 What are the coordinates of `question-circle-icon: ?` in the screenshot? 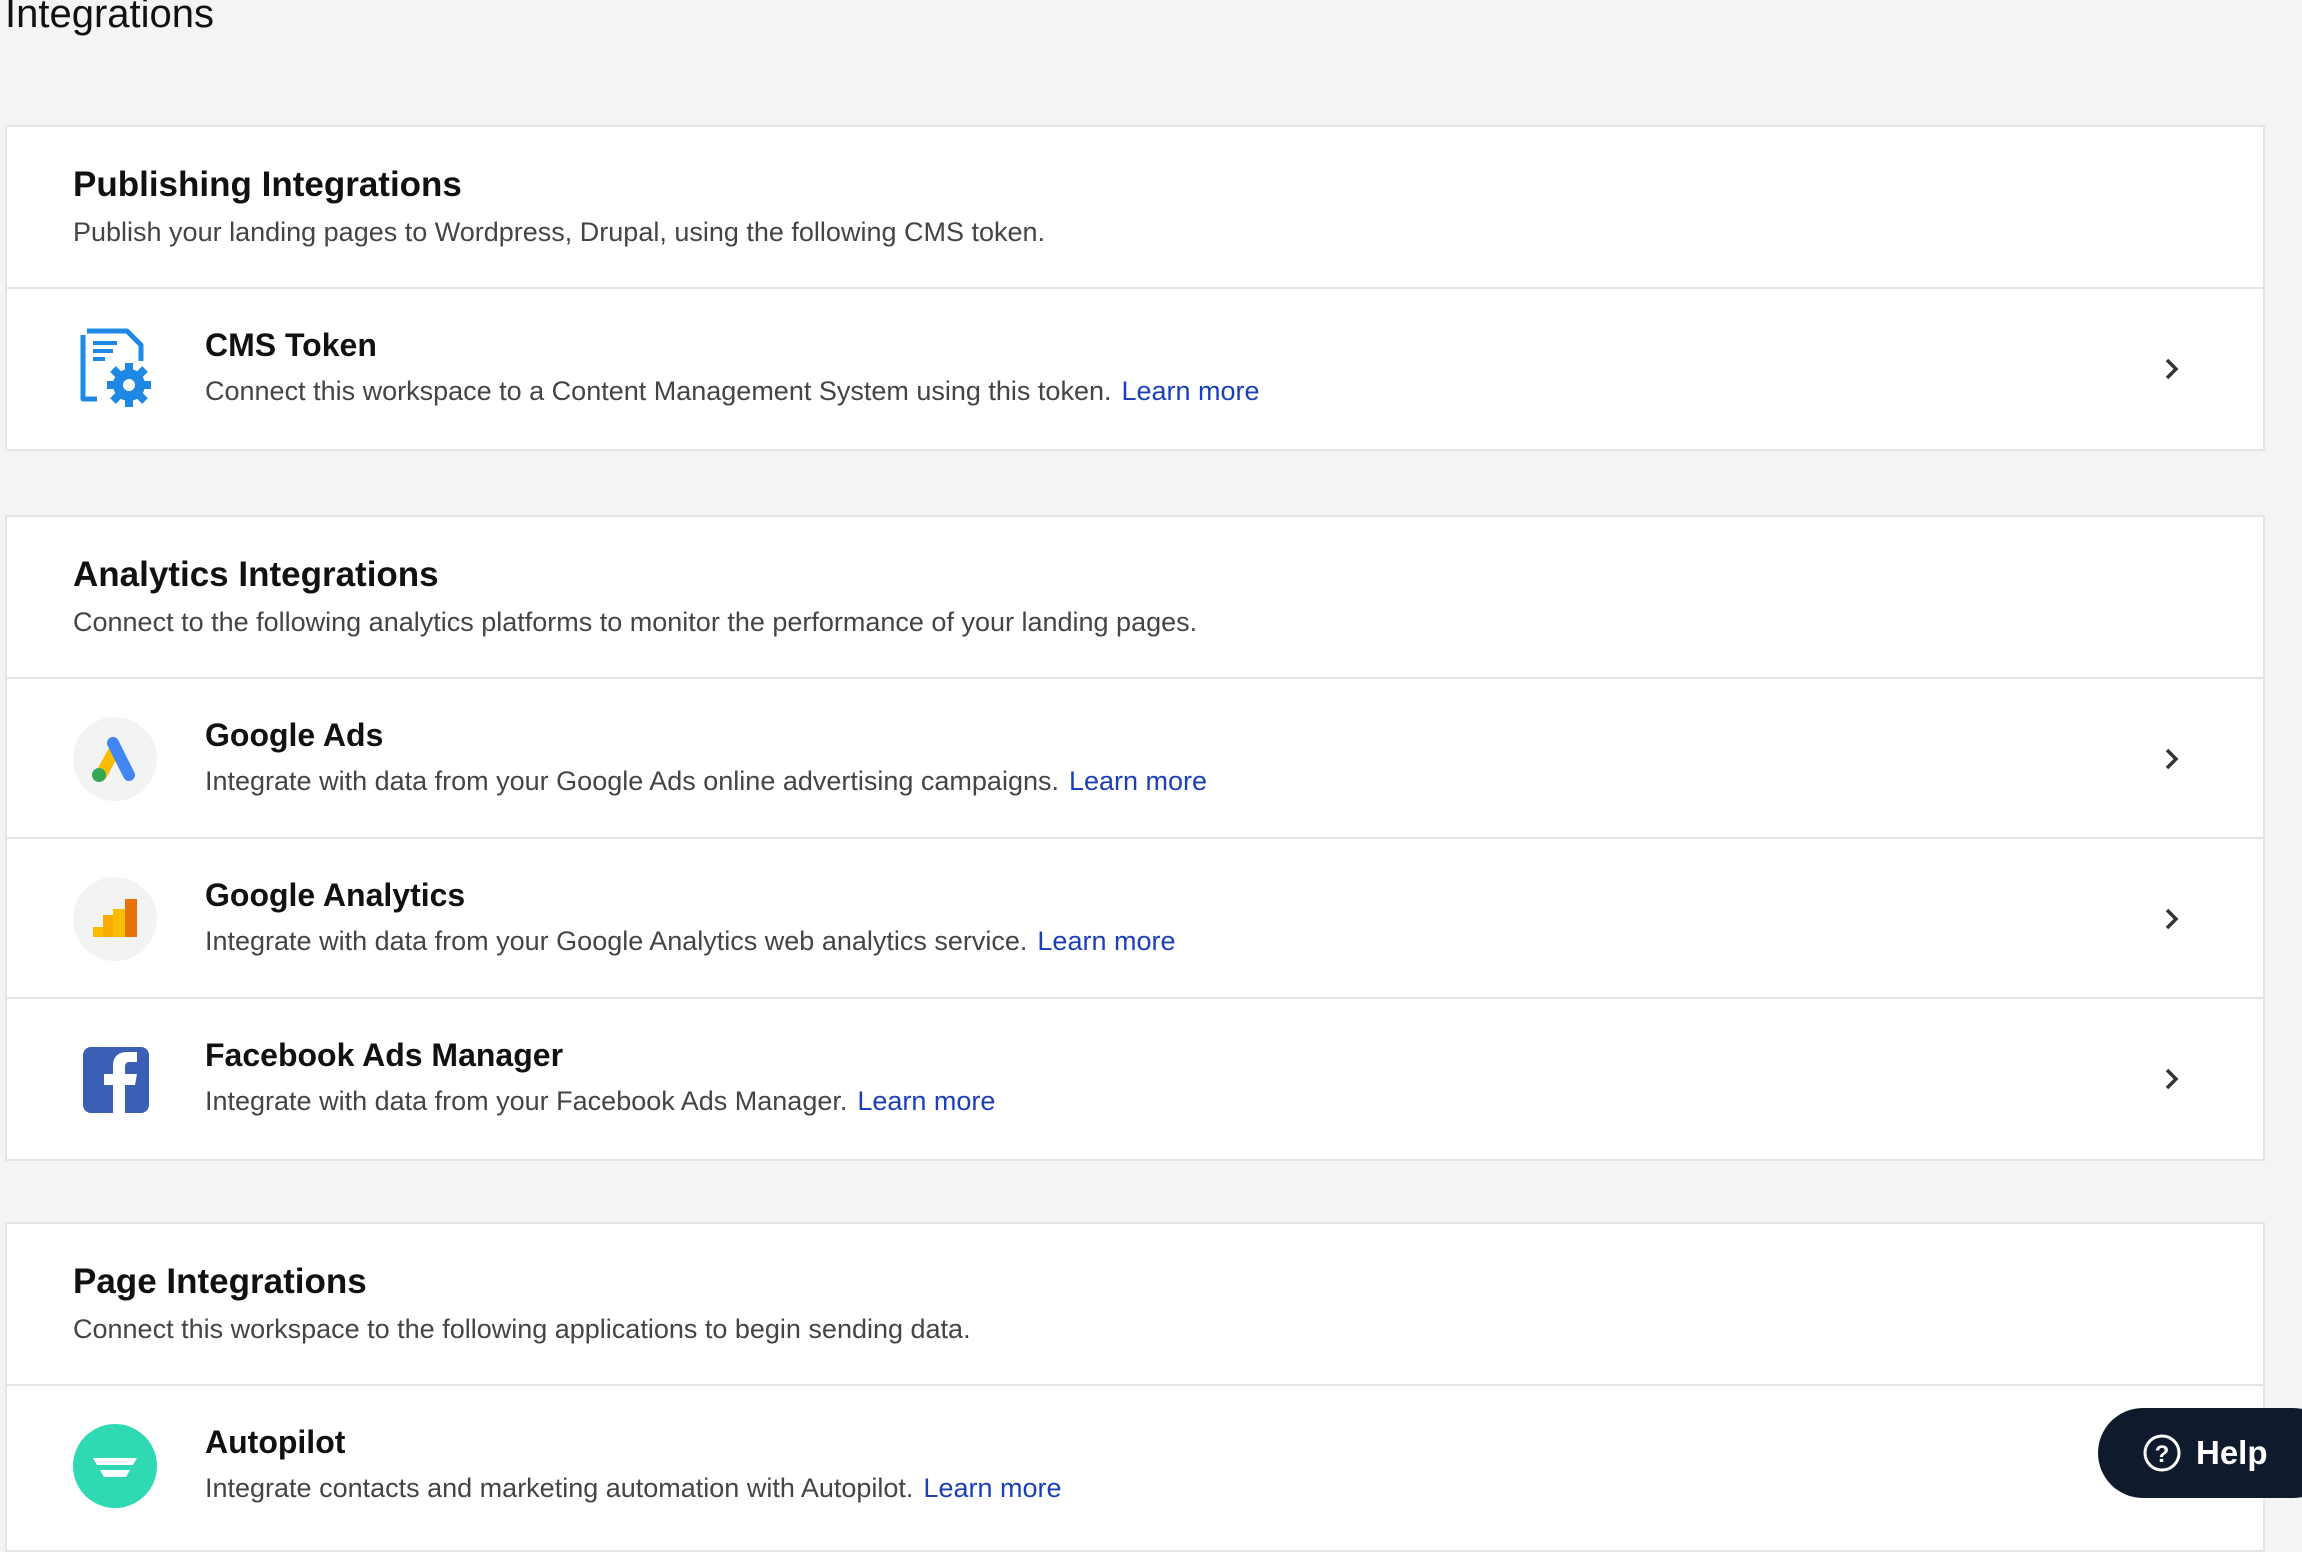 It's located at (2162, 1453).